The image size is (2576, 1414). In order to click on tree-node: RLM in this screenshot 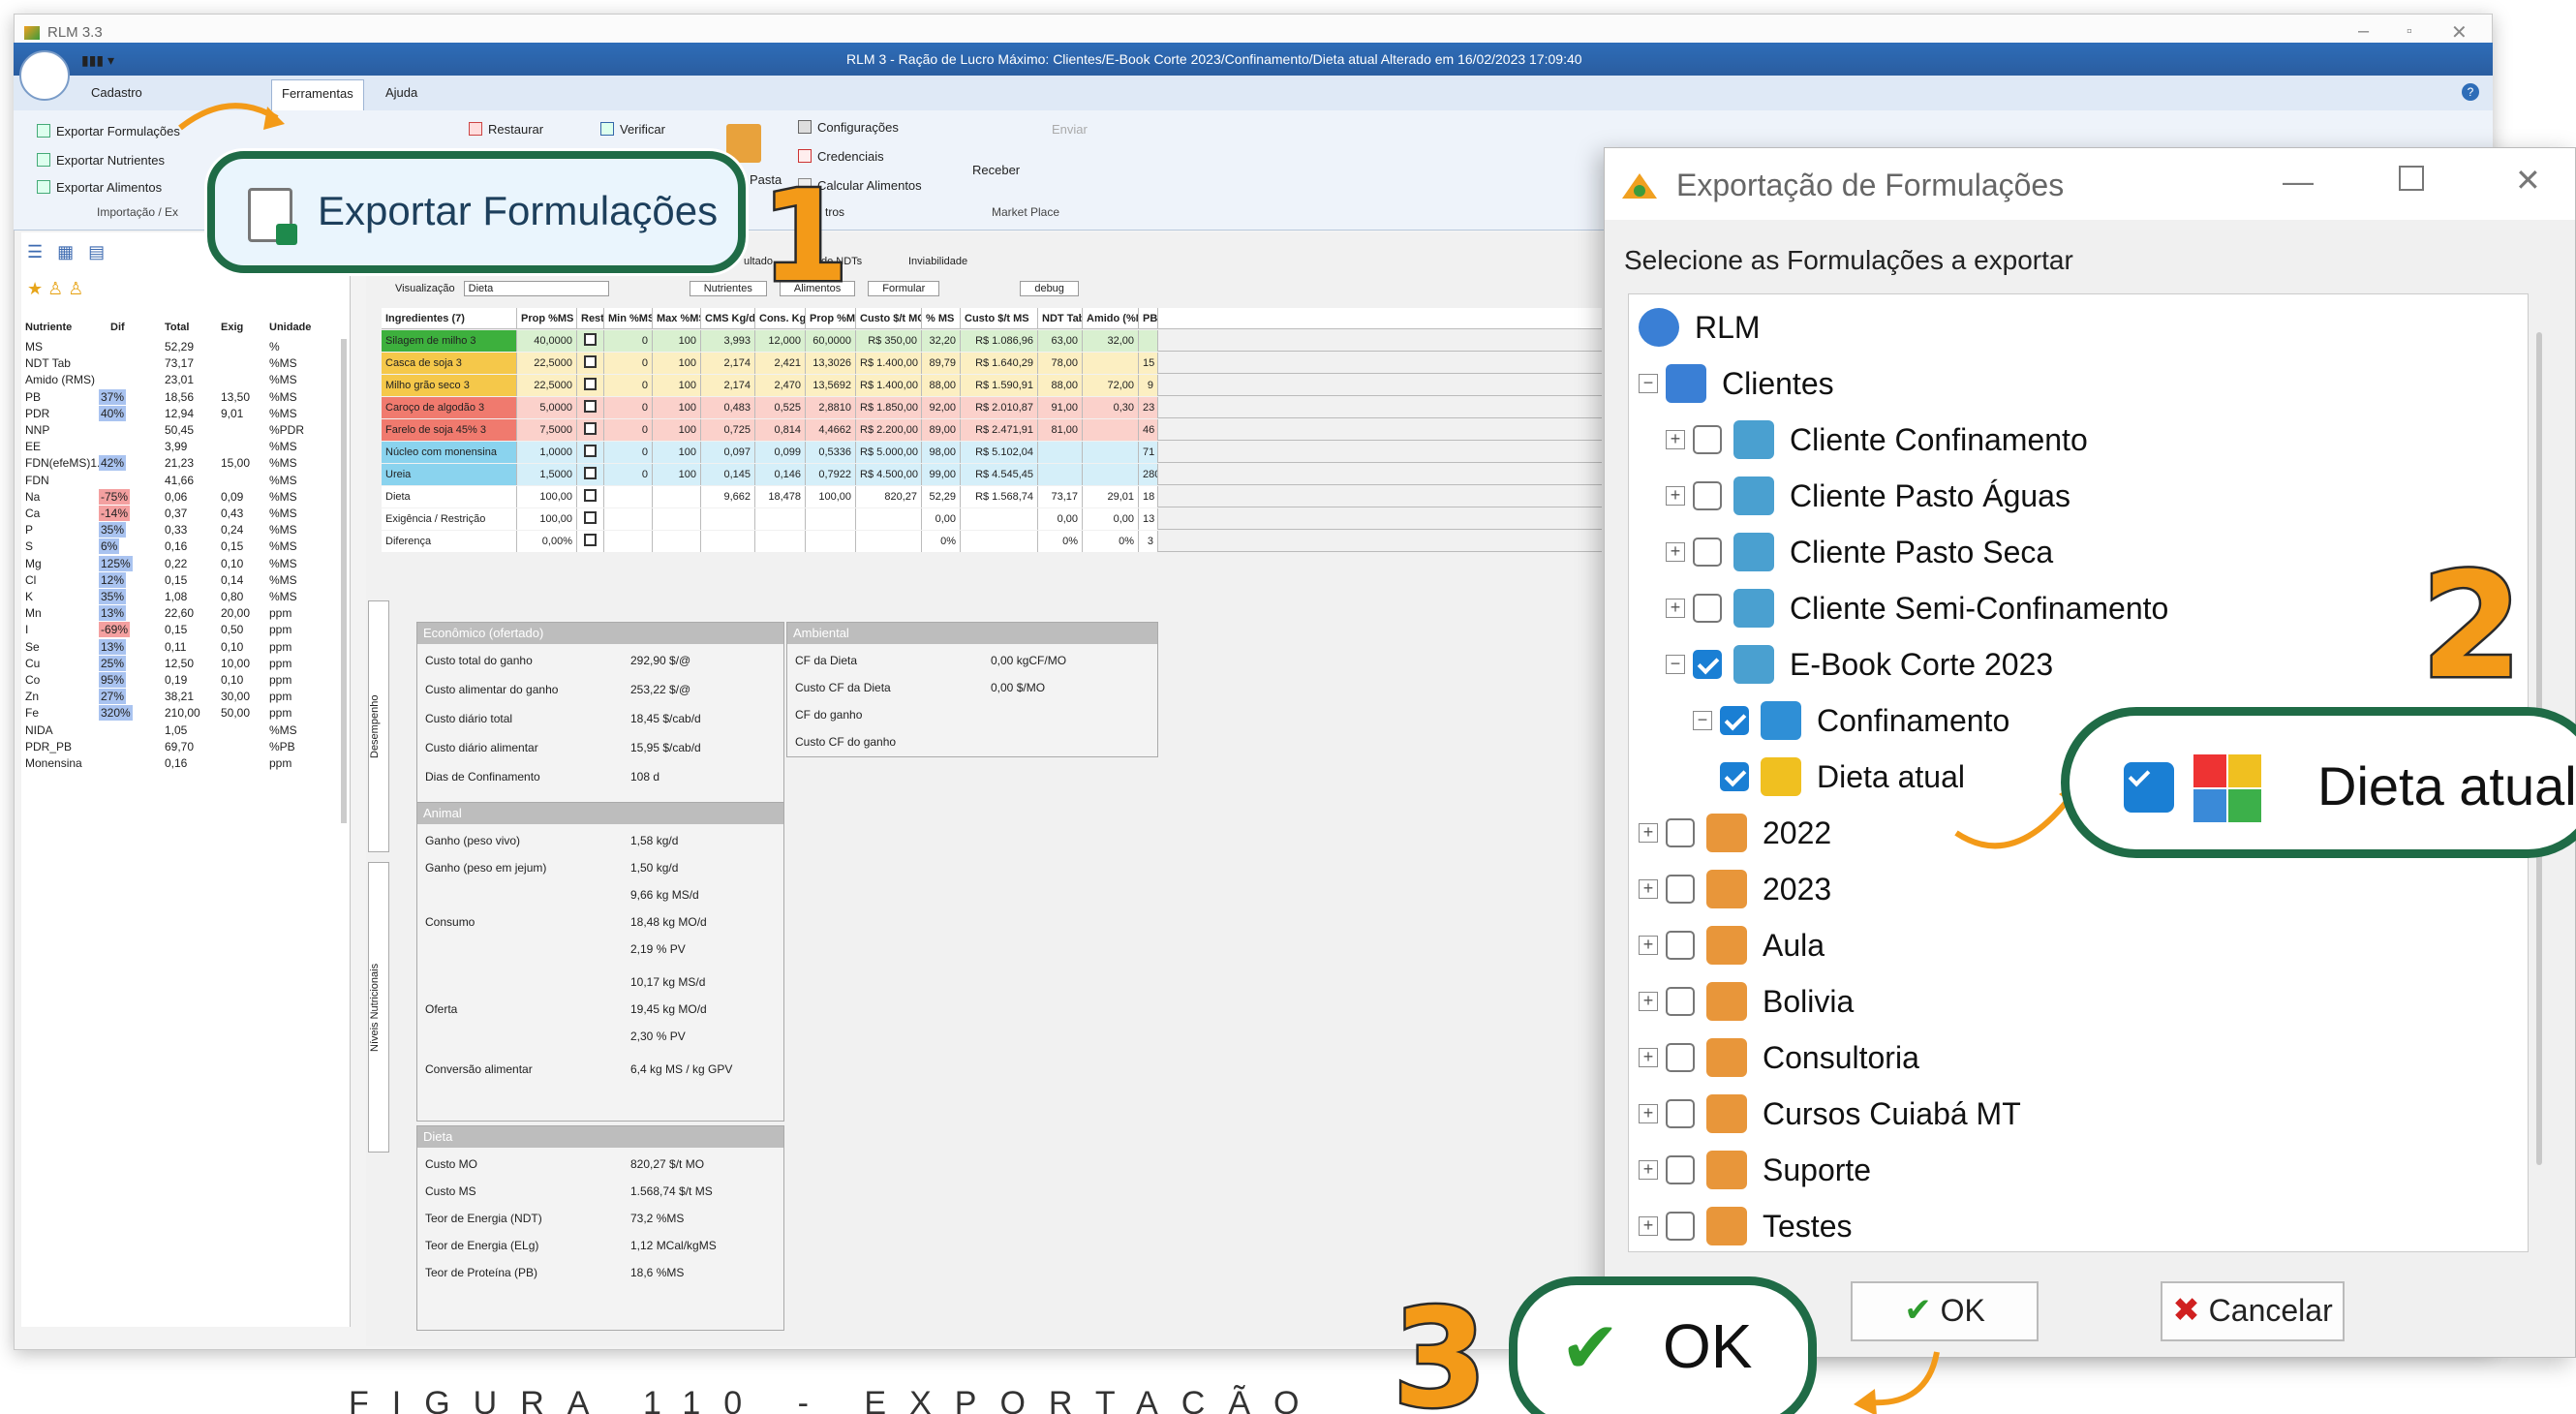, I will do `click(1728, 327)`.